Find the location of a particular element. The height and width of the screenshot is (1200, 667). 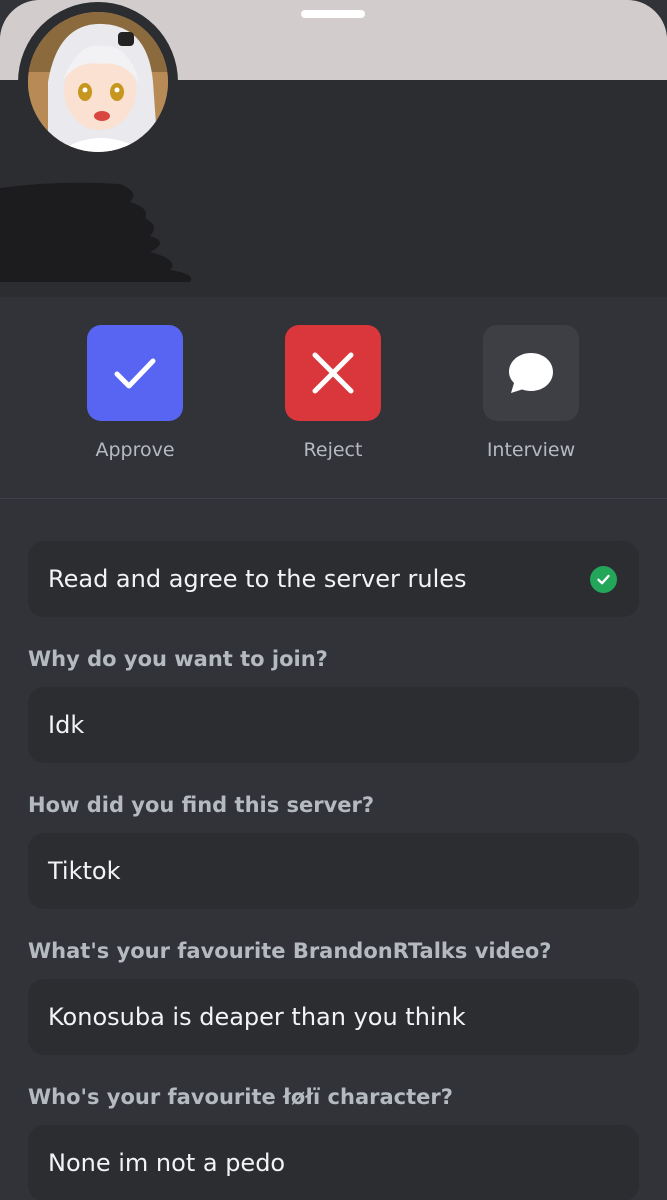

chat-bubble-icon is located at coordinates (531, 373).